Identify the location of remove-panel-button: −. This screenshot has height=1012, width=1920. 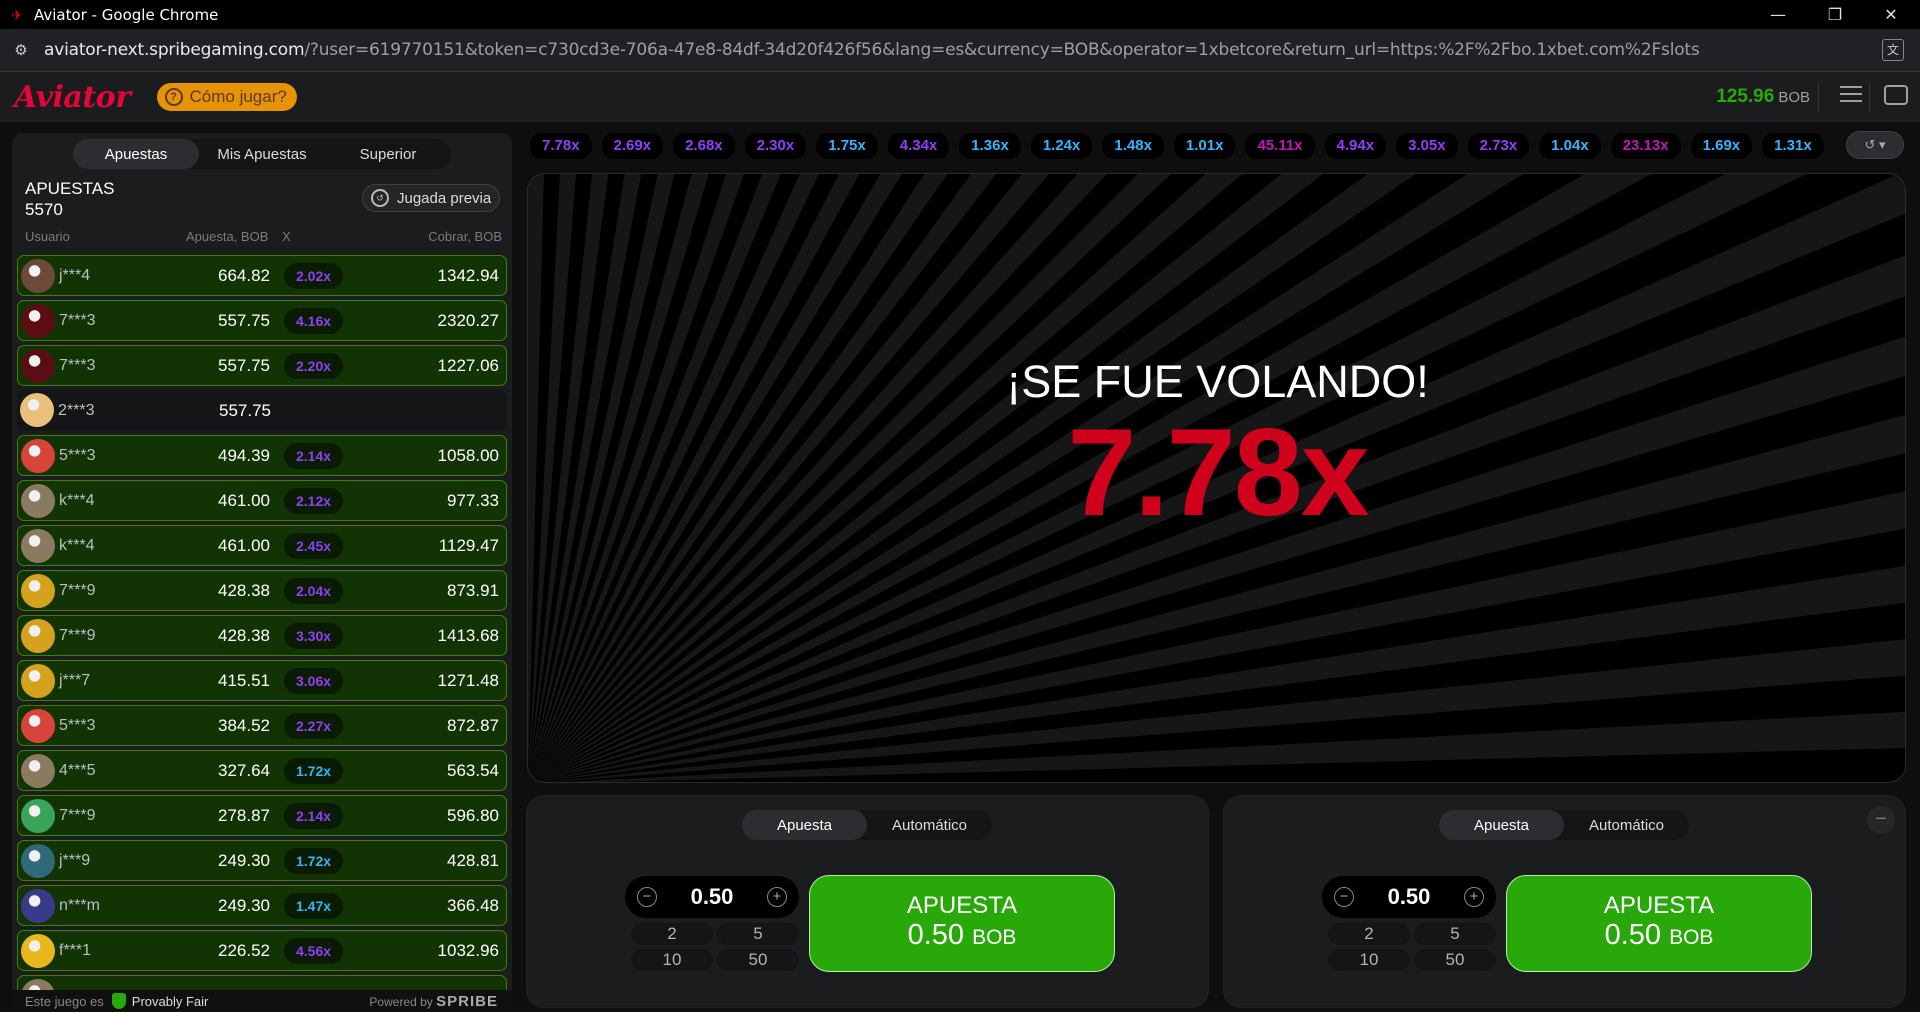
(1881, 820).